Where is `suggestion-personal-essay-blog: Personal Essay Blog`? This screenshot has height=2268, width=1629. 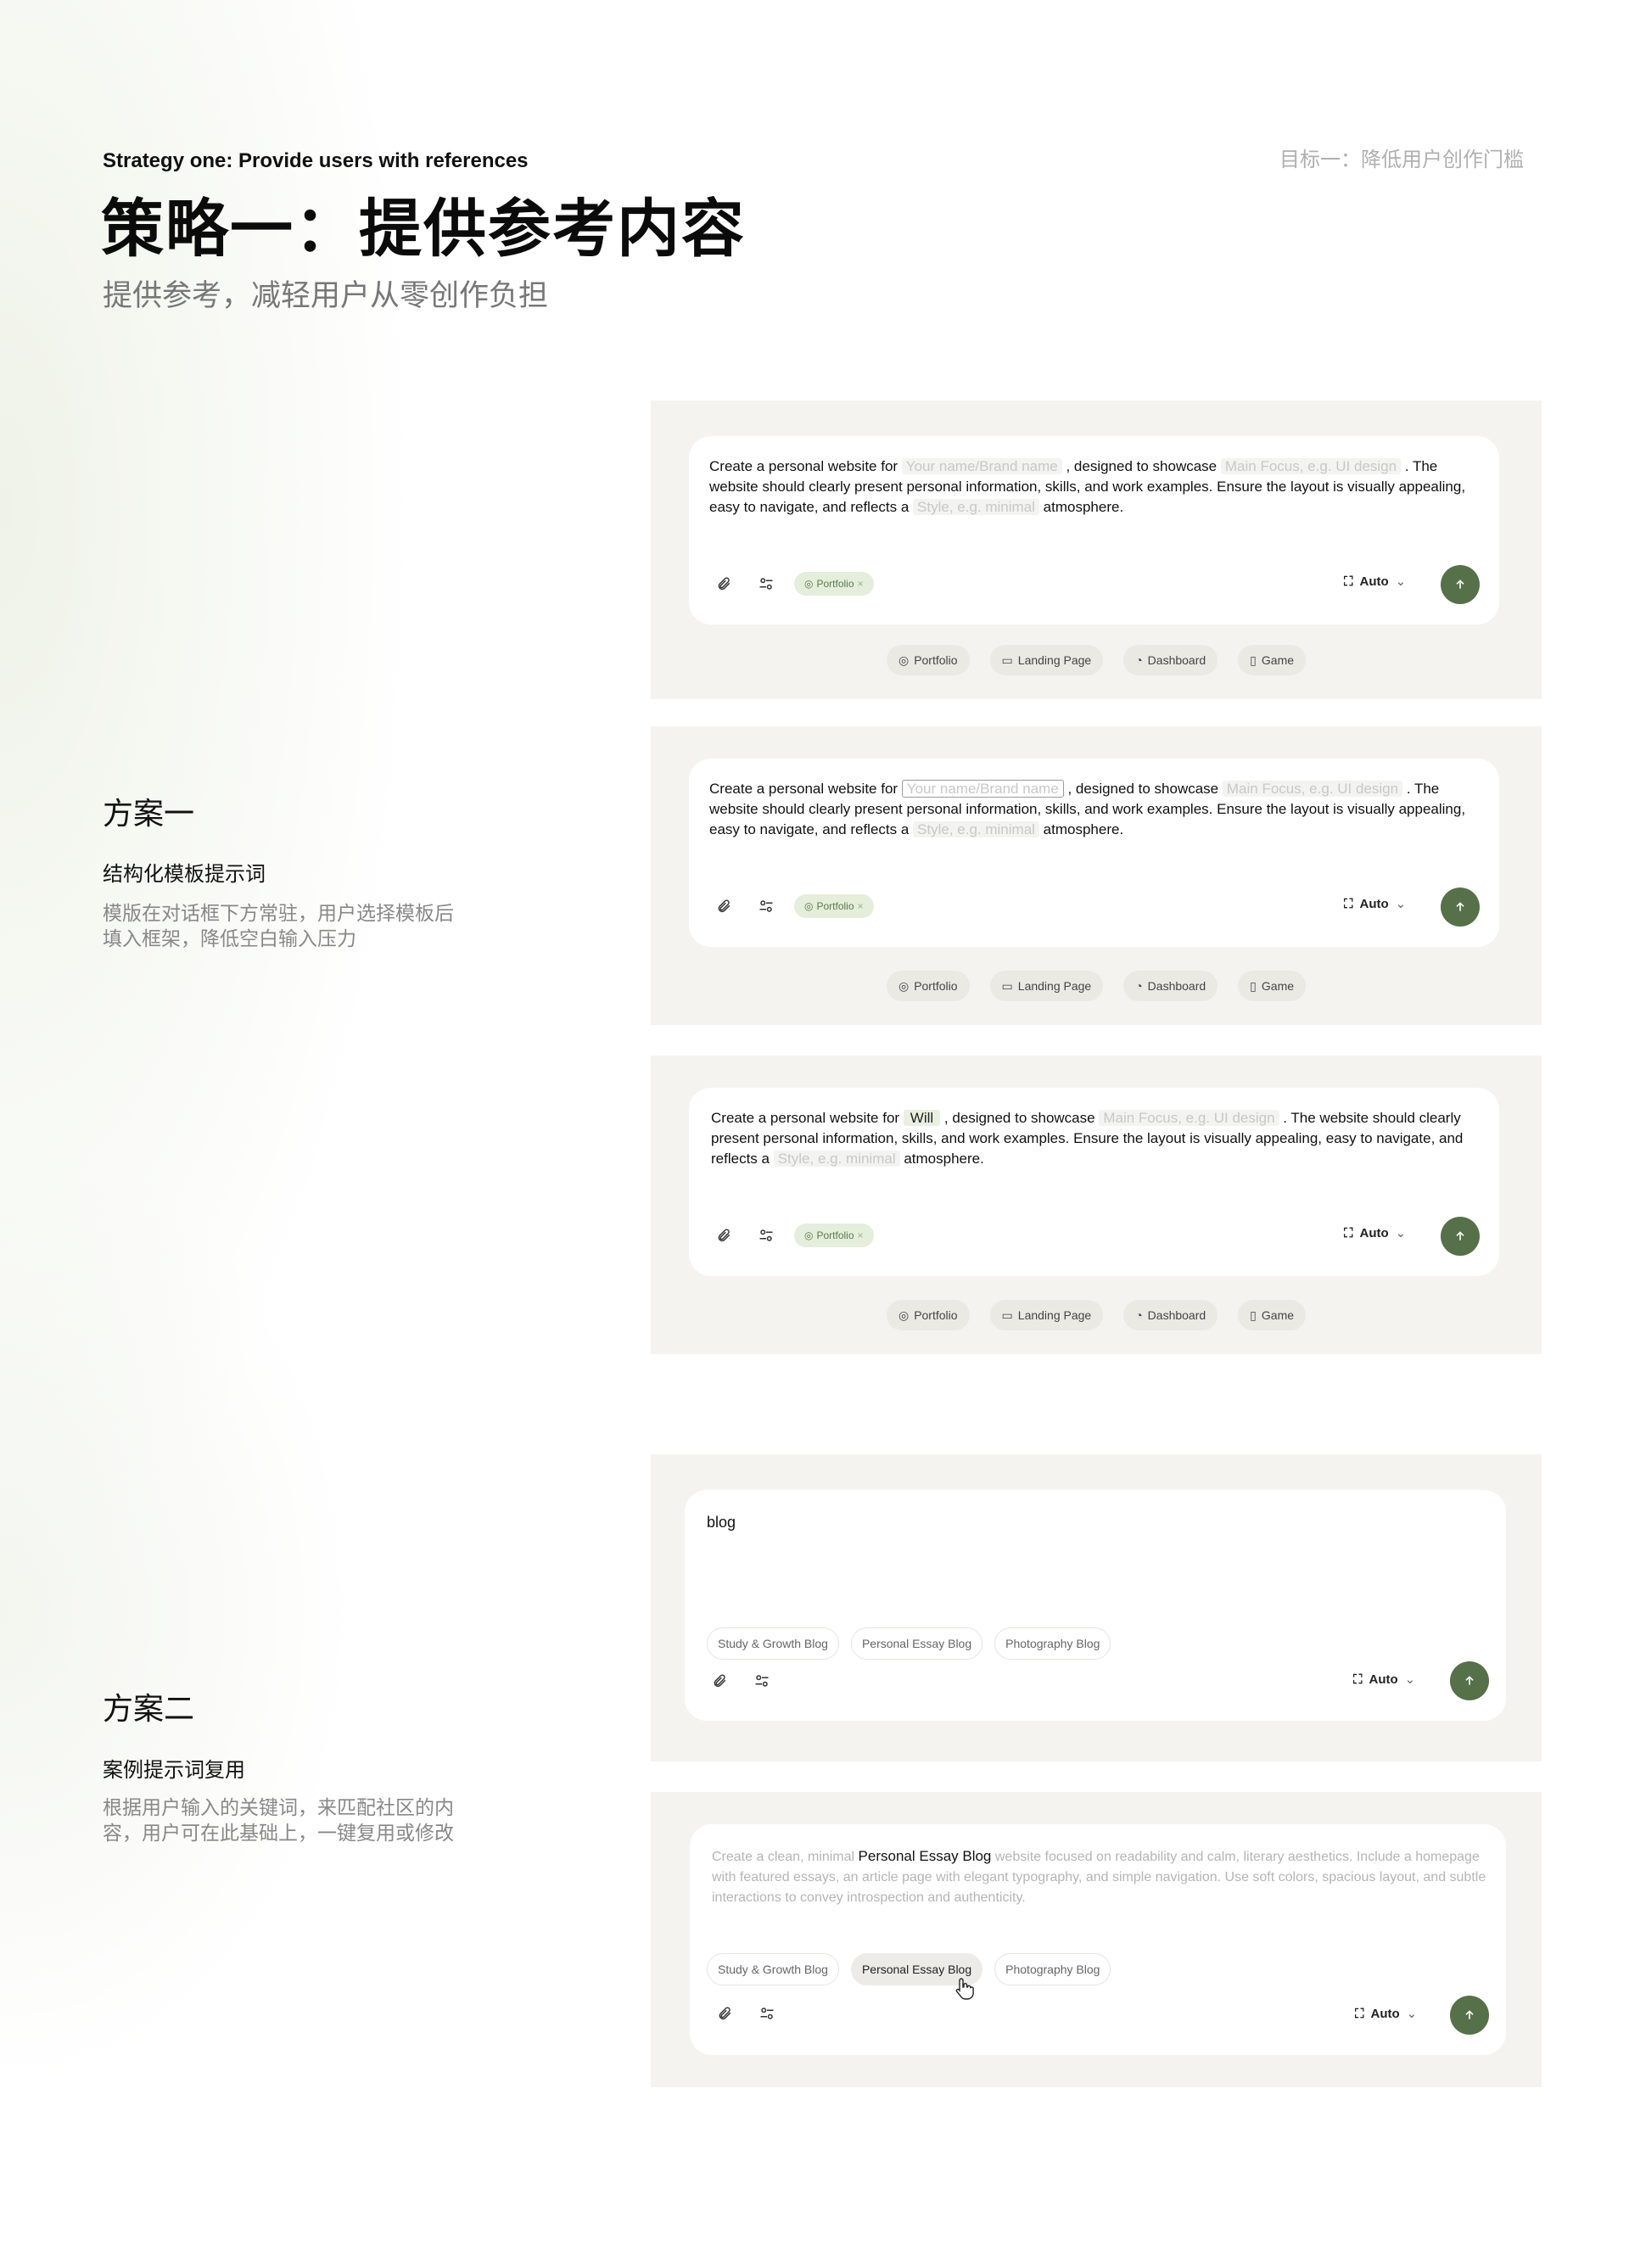 suggestion-personal-essay-blog: Personal Essay Blog is located at coordinates (916, 1643).